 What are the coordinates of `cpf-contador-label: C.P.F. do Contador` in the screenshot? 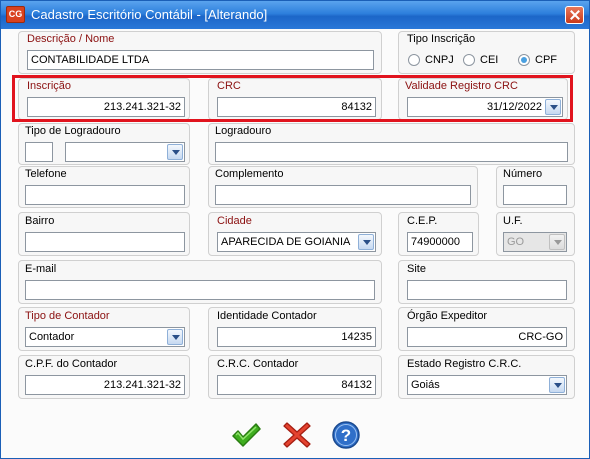 It's located at (71, 364).